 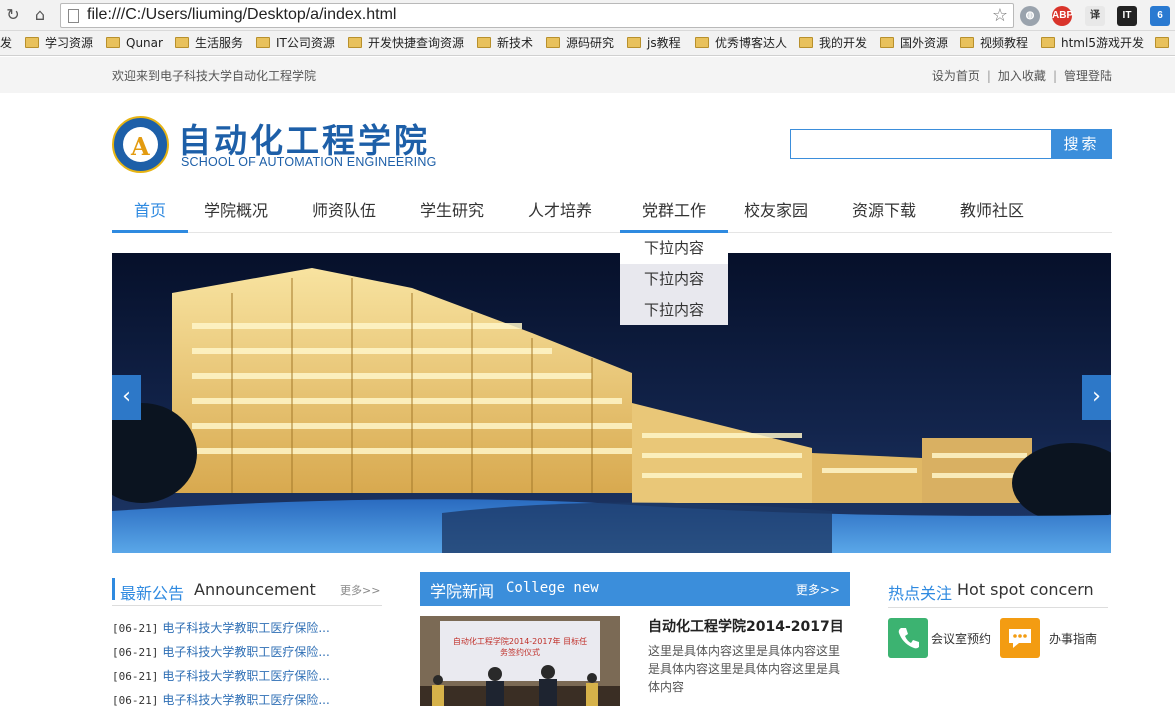 I want to click on school-name-en: SCHOOL OF AUTOMATION ENGINEERING, so click(x=309, y=162).